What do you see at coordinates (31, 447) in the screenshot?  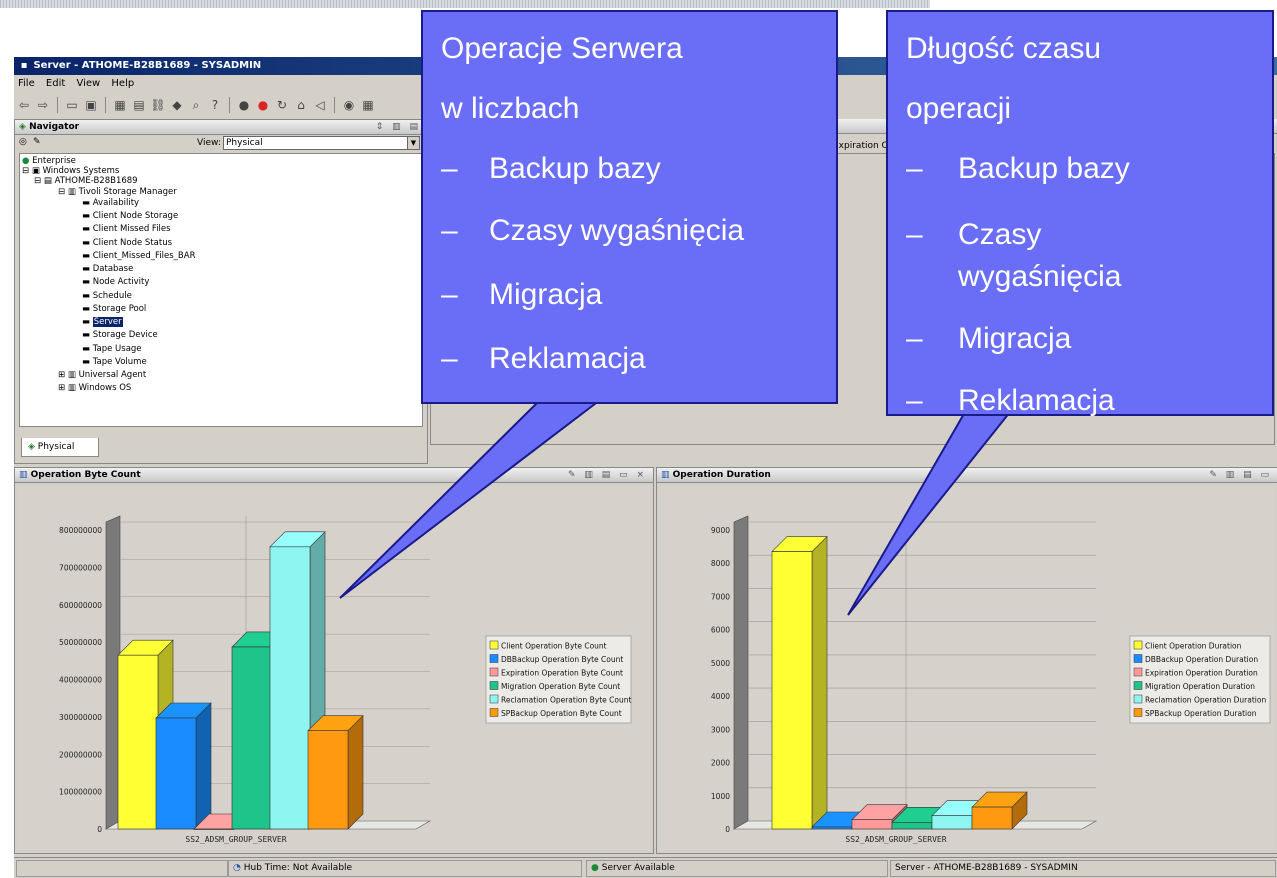 I see `navigator-tab-icon: ◈` at bounding box center [31, 447].